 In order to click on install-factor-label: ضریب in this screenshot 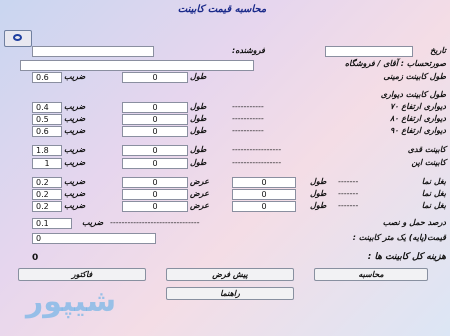, I will do `click(93, 222)`.